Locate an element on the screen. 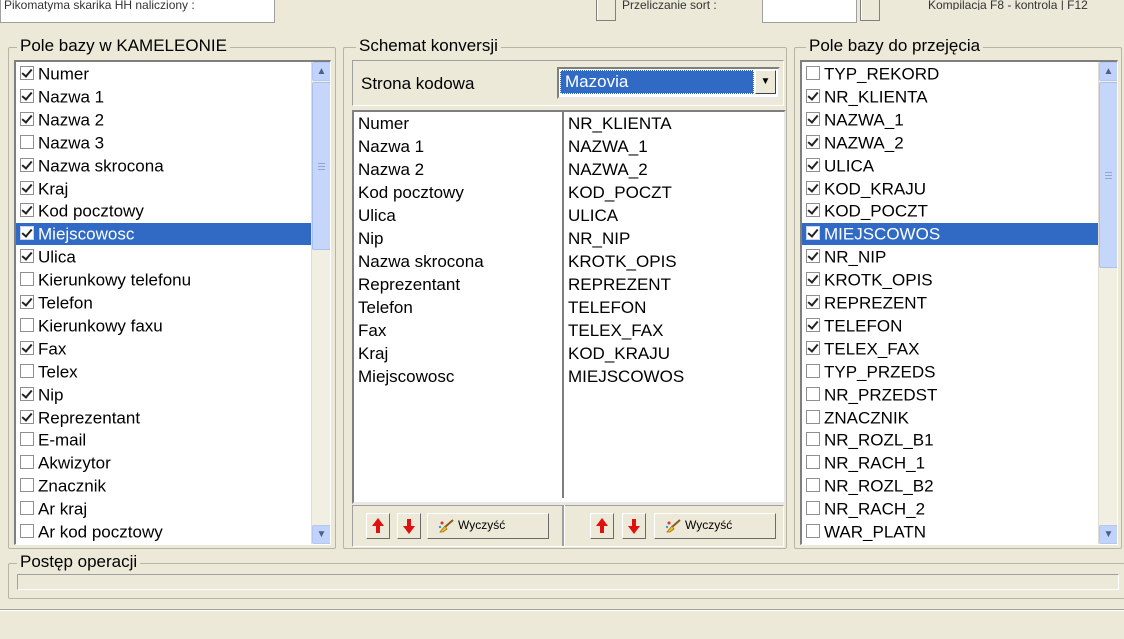  target-move-up-button is located at coordinates (602, 526).